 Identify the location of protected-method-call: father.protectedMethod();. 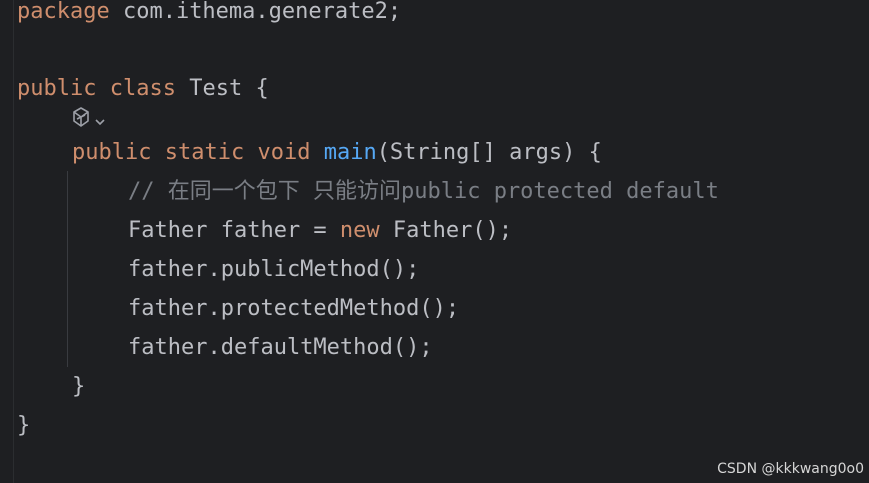
(294, 308).